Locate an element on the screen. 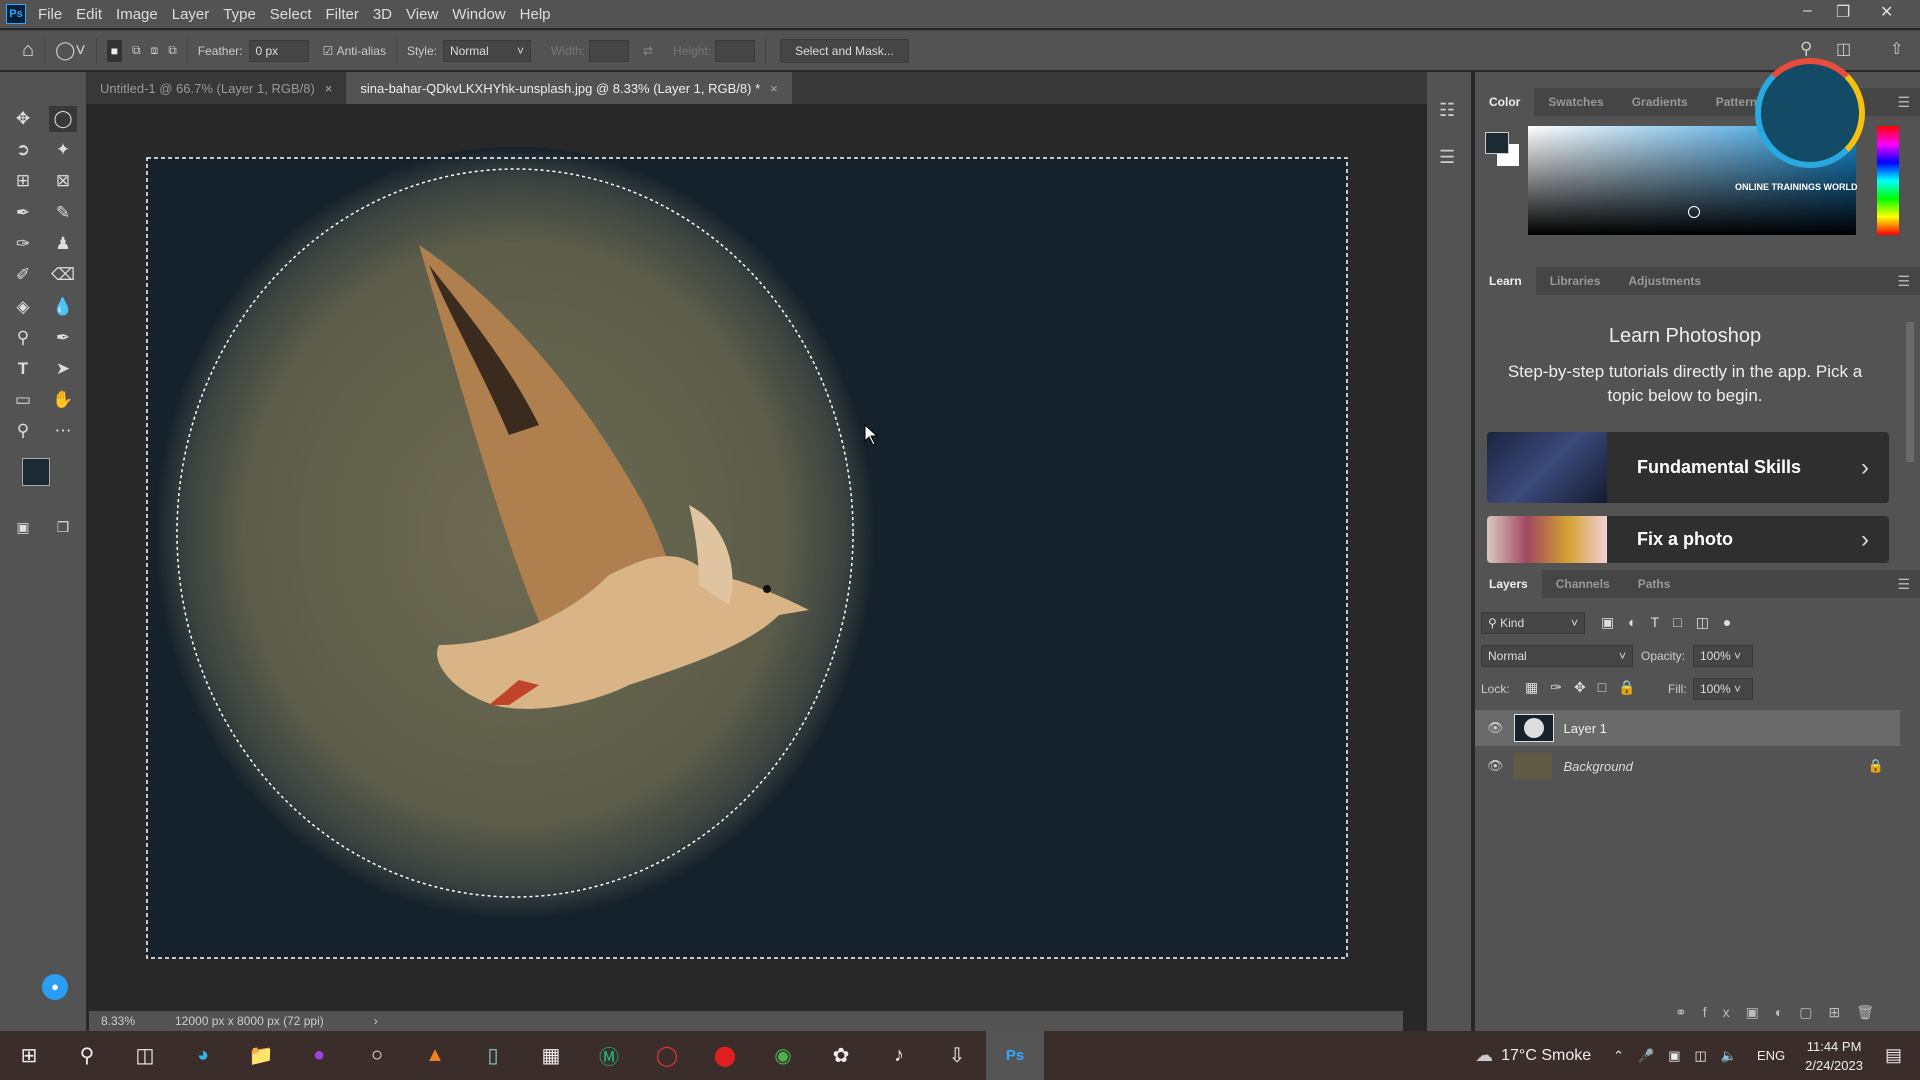  layer-filter-select: ⚲ Kind ˅ is located at coordinates (1533, 623).